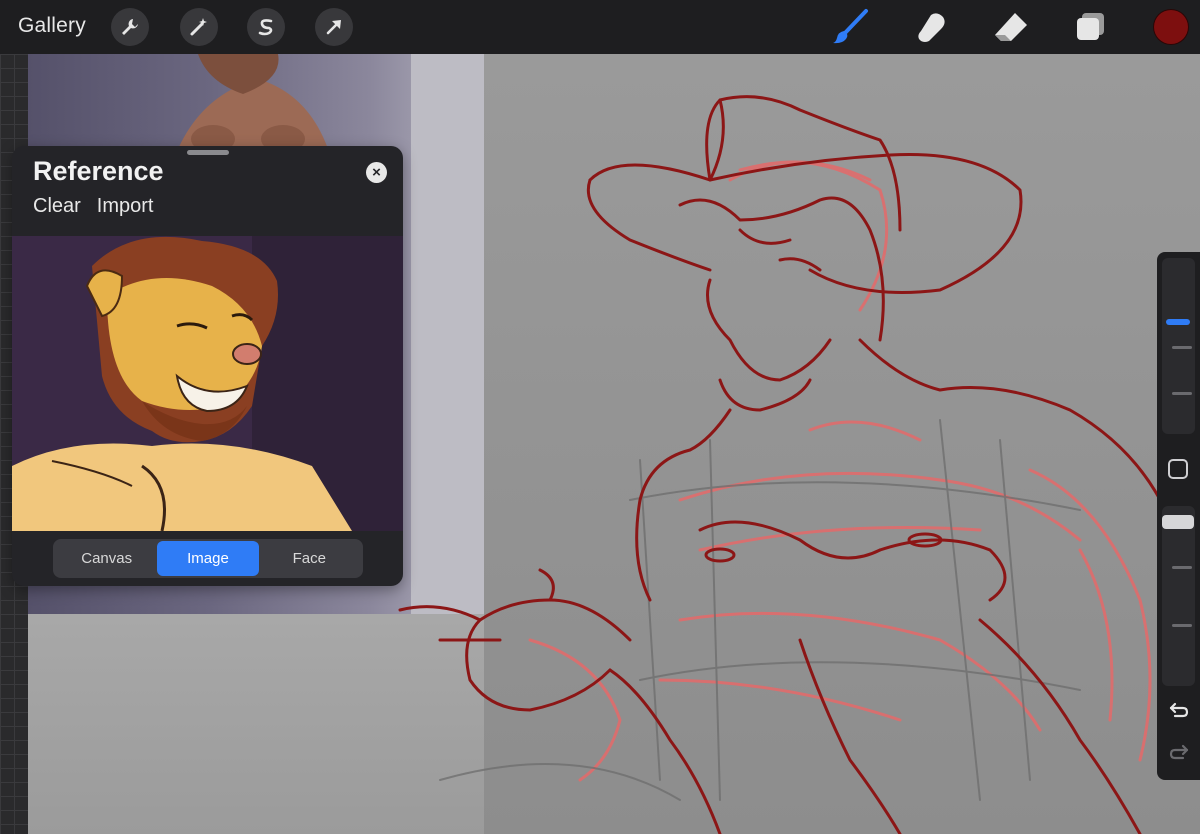 This screenshot has width=1200, height=834. I want to click on layers-icon, so click(1091, 27).